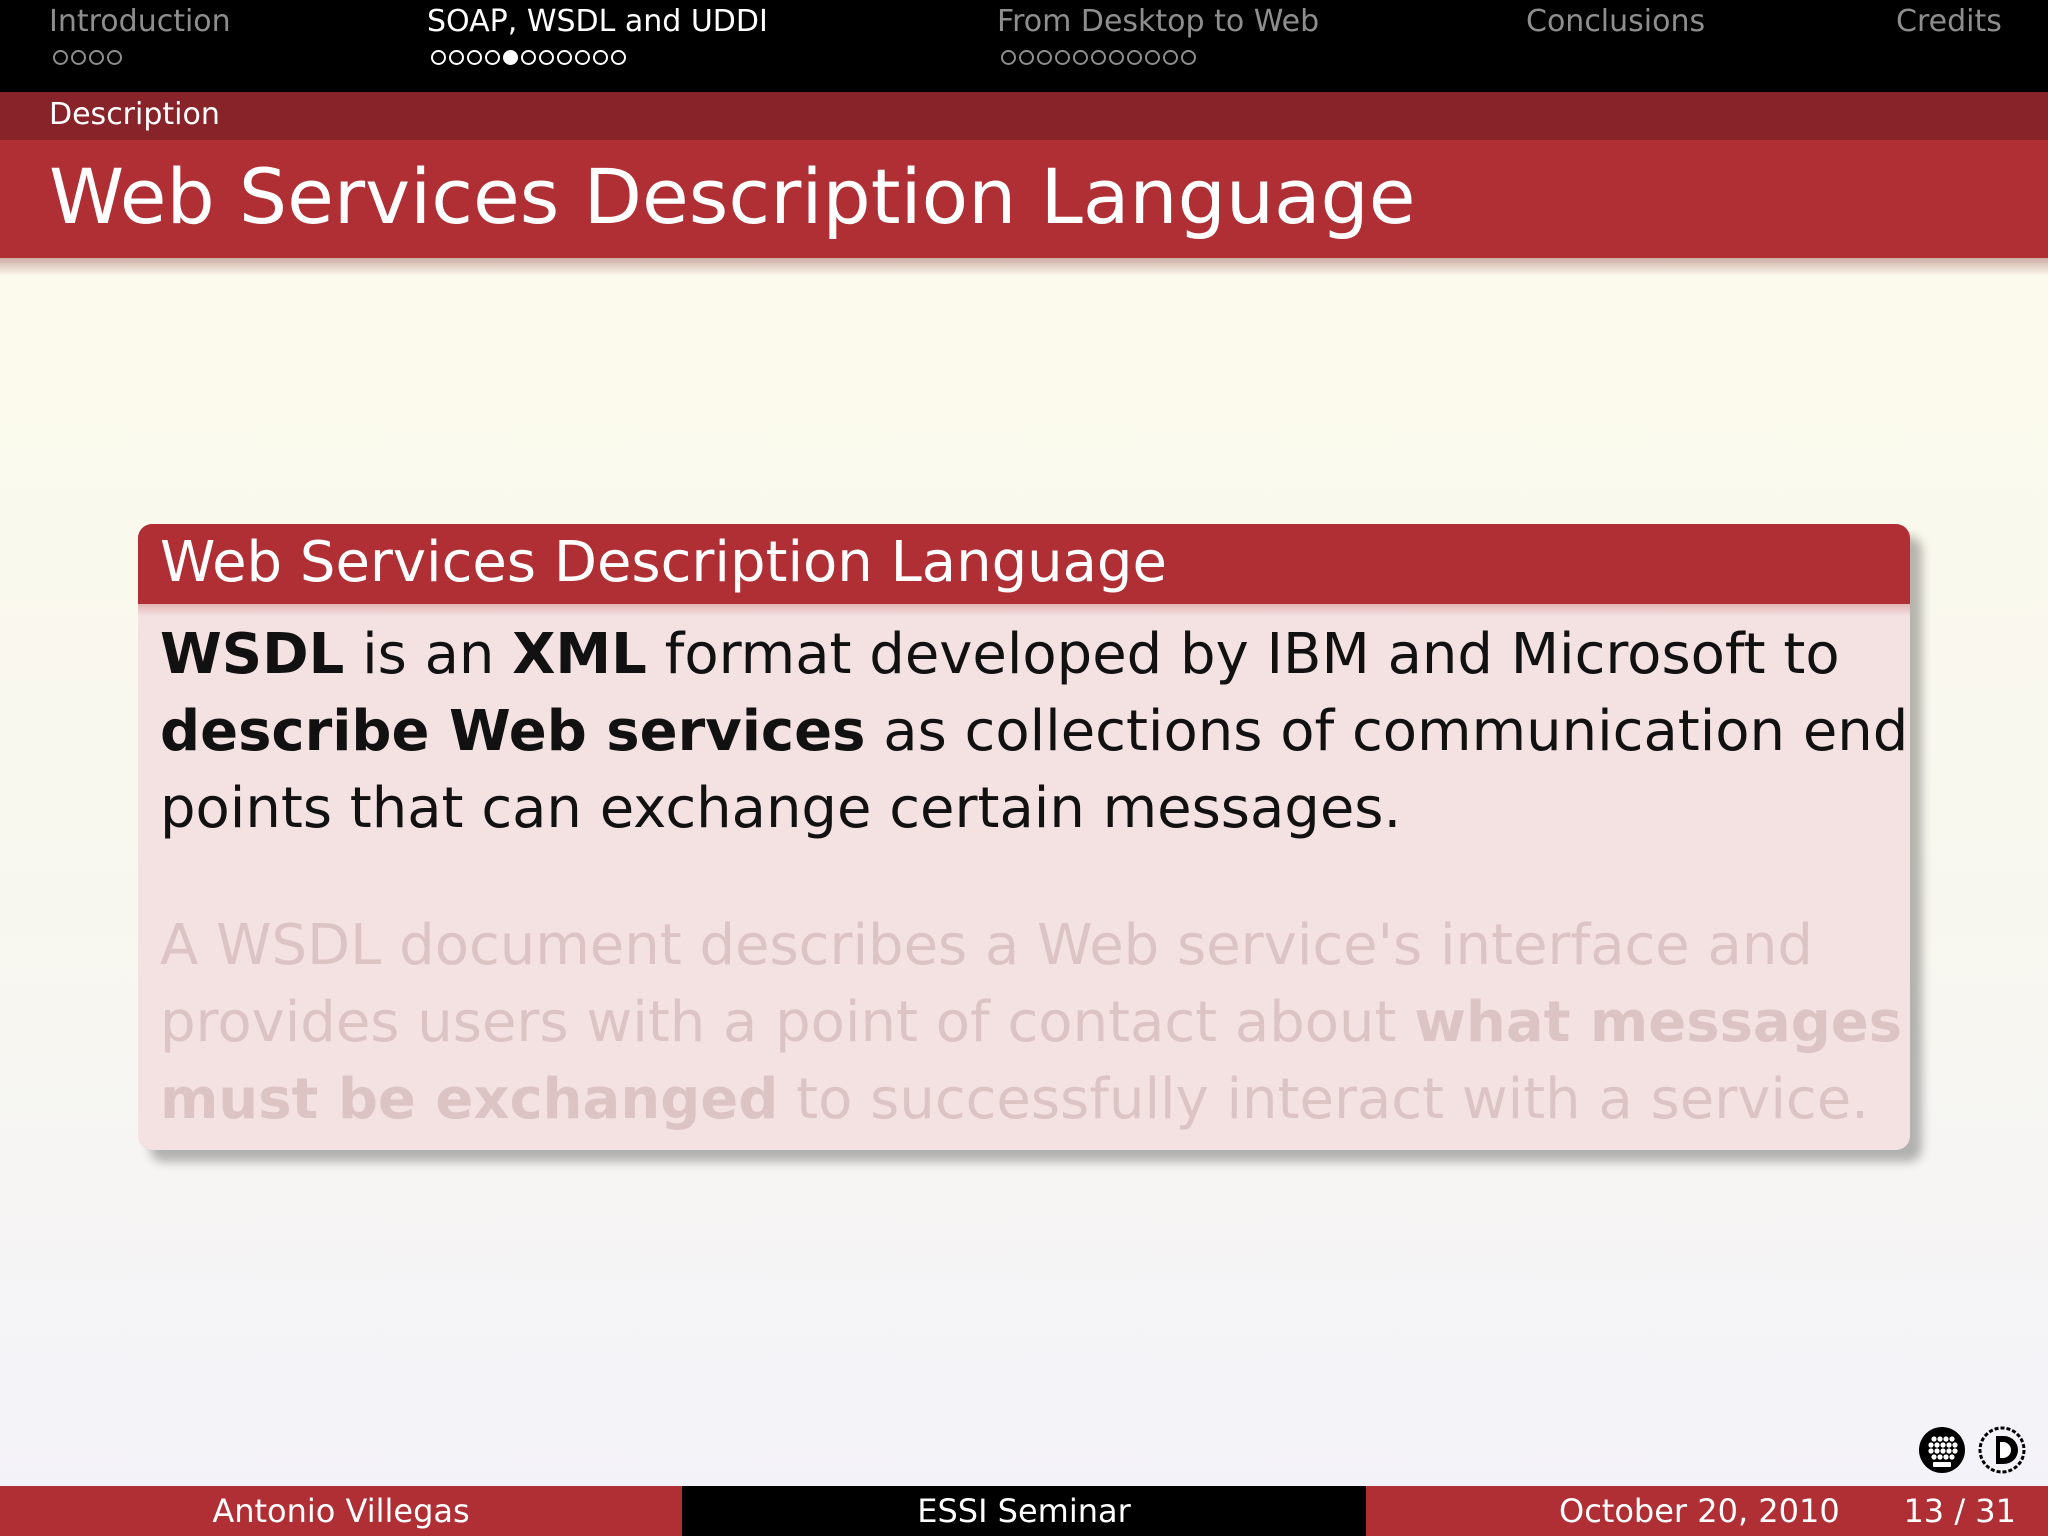 This screenshot has height=1536, width=2048. I want to click on bold-text: what messages, so click(1658, 1022).